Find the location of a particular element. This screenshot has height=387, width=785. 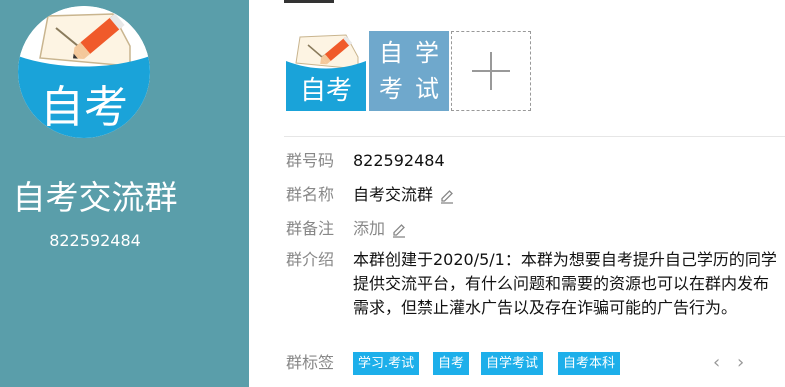

group-number-value: 822592484 is located at coordinates (399, 160).